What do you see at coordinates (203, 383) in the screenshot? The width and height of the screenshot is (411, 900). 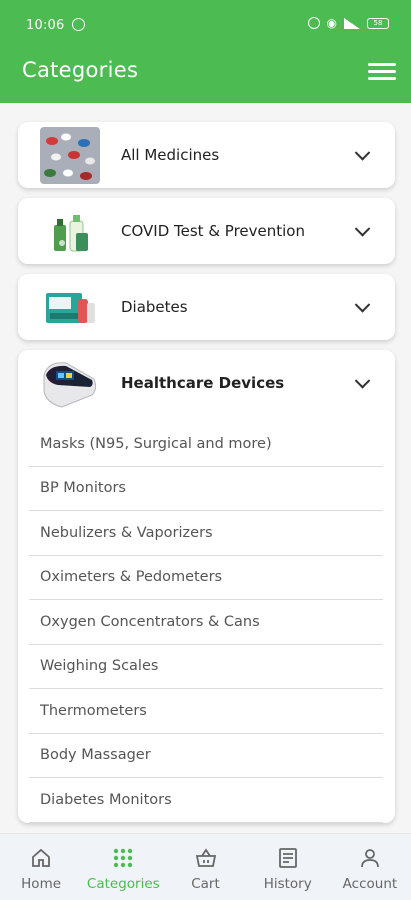 I see `category-label: Healthcare Devices` at bounding box center [203, 383].